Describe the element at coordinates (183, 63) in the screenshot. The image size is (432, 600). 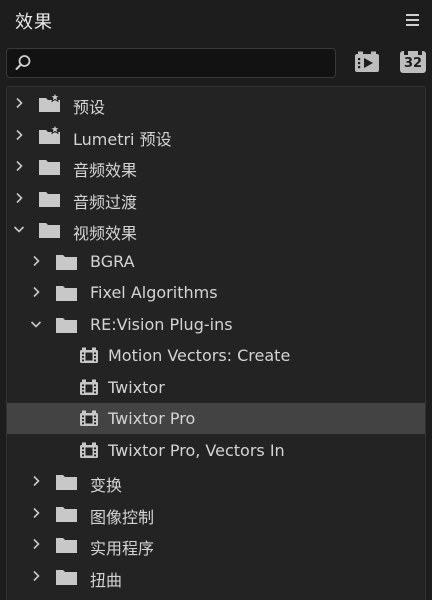
I see `search-input` at that location.